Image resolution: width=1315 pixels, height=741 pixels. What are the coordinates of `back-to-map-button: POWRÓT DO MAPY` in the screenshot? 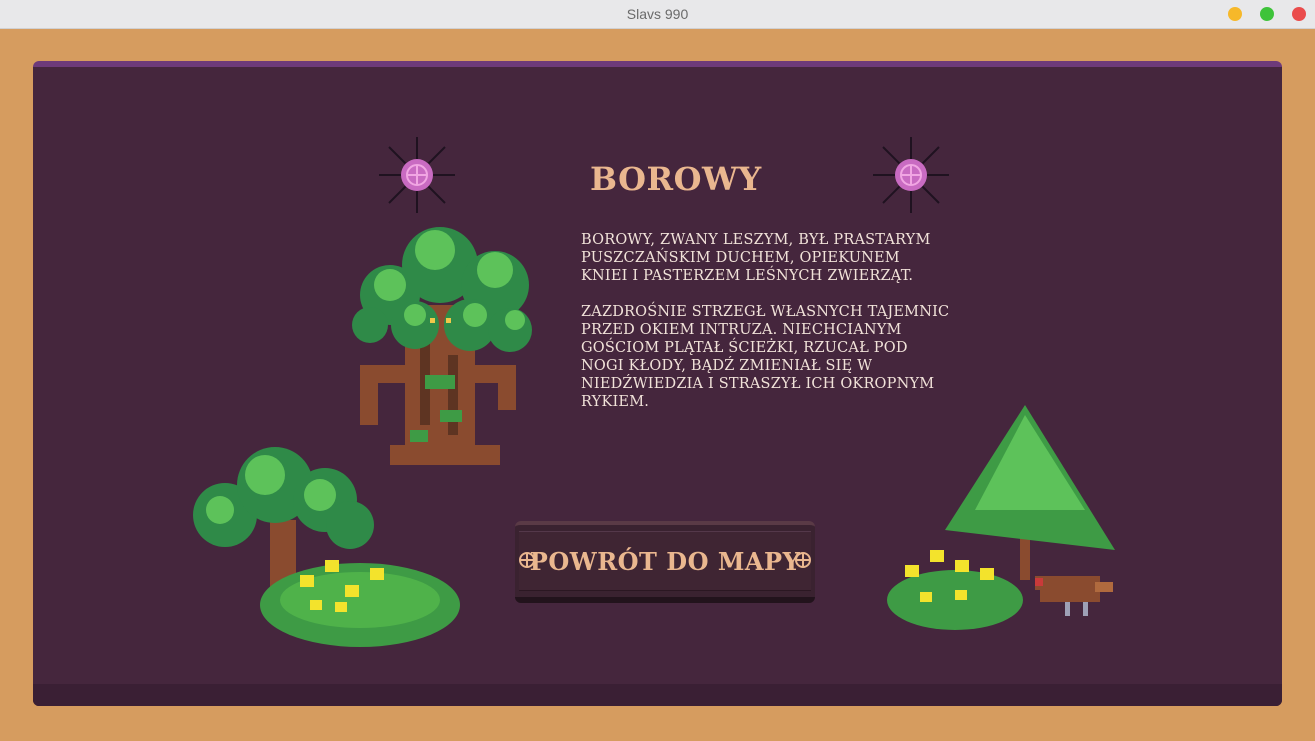 It's located at (665, 562).